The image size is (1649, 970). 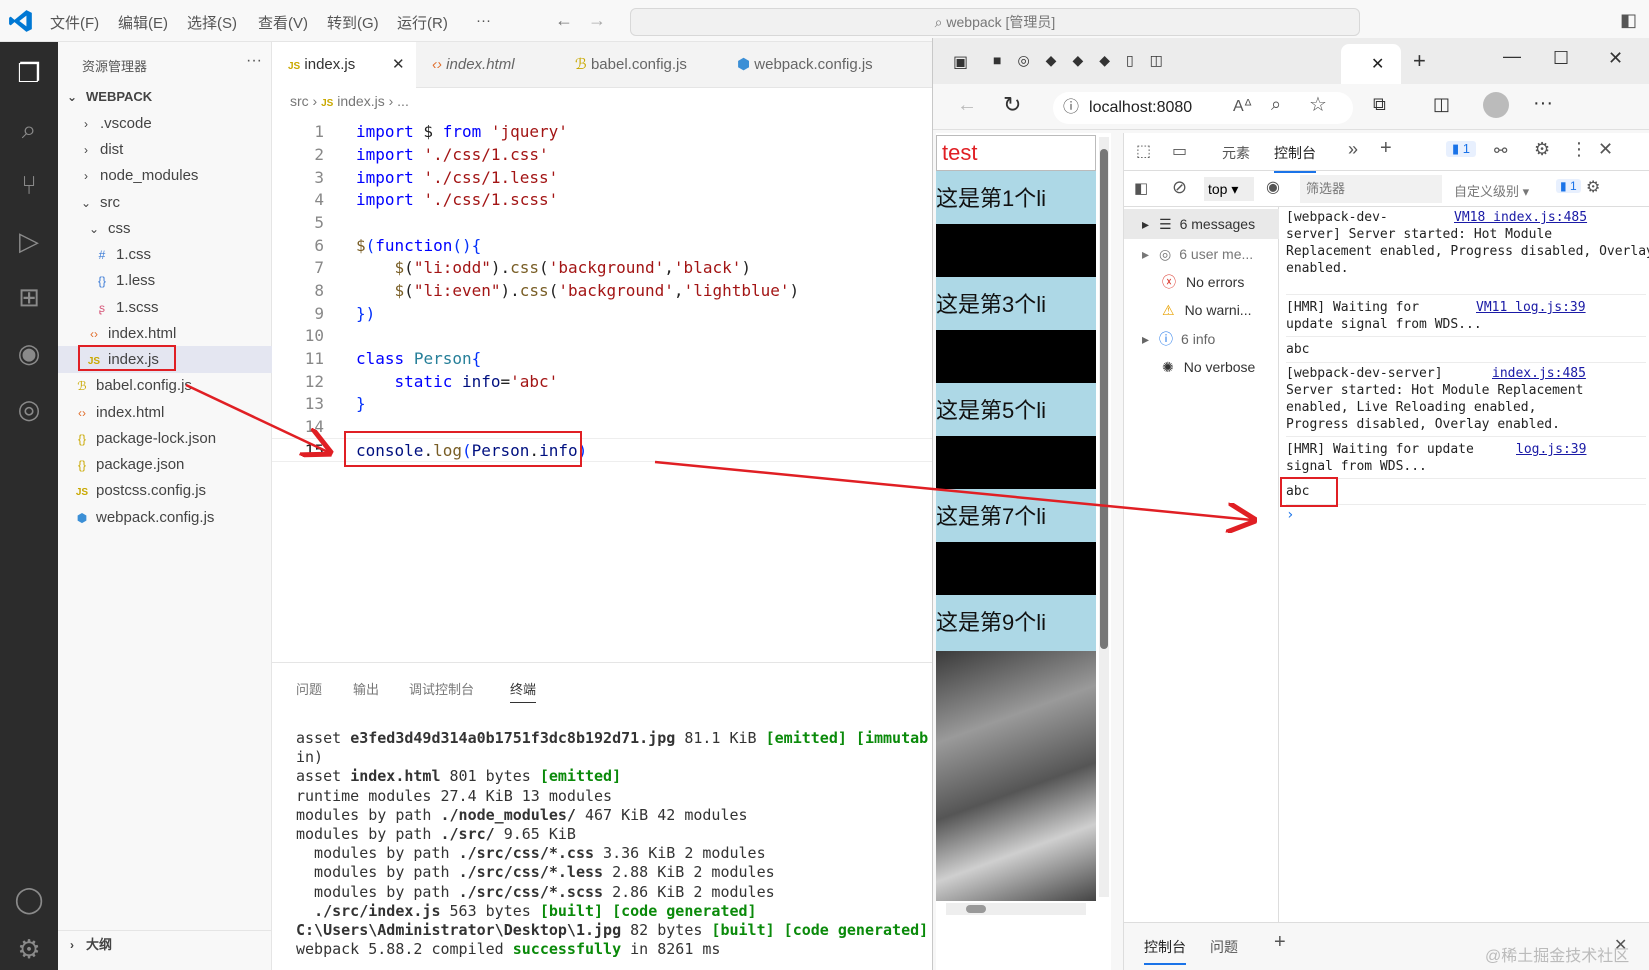 What do you see at coordinates (360, 101) in the screenshot?
I see `breadcrumb-file: index.js` at bounding box center [360, 101].